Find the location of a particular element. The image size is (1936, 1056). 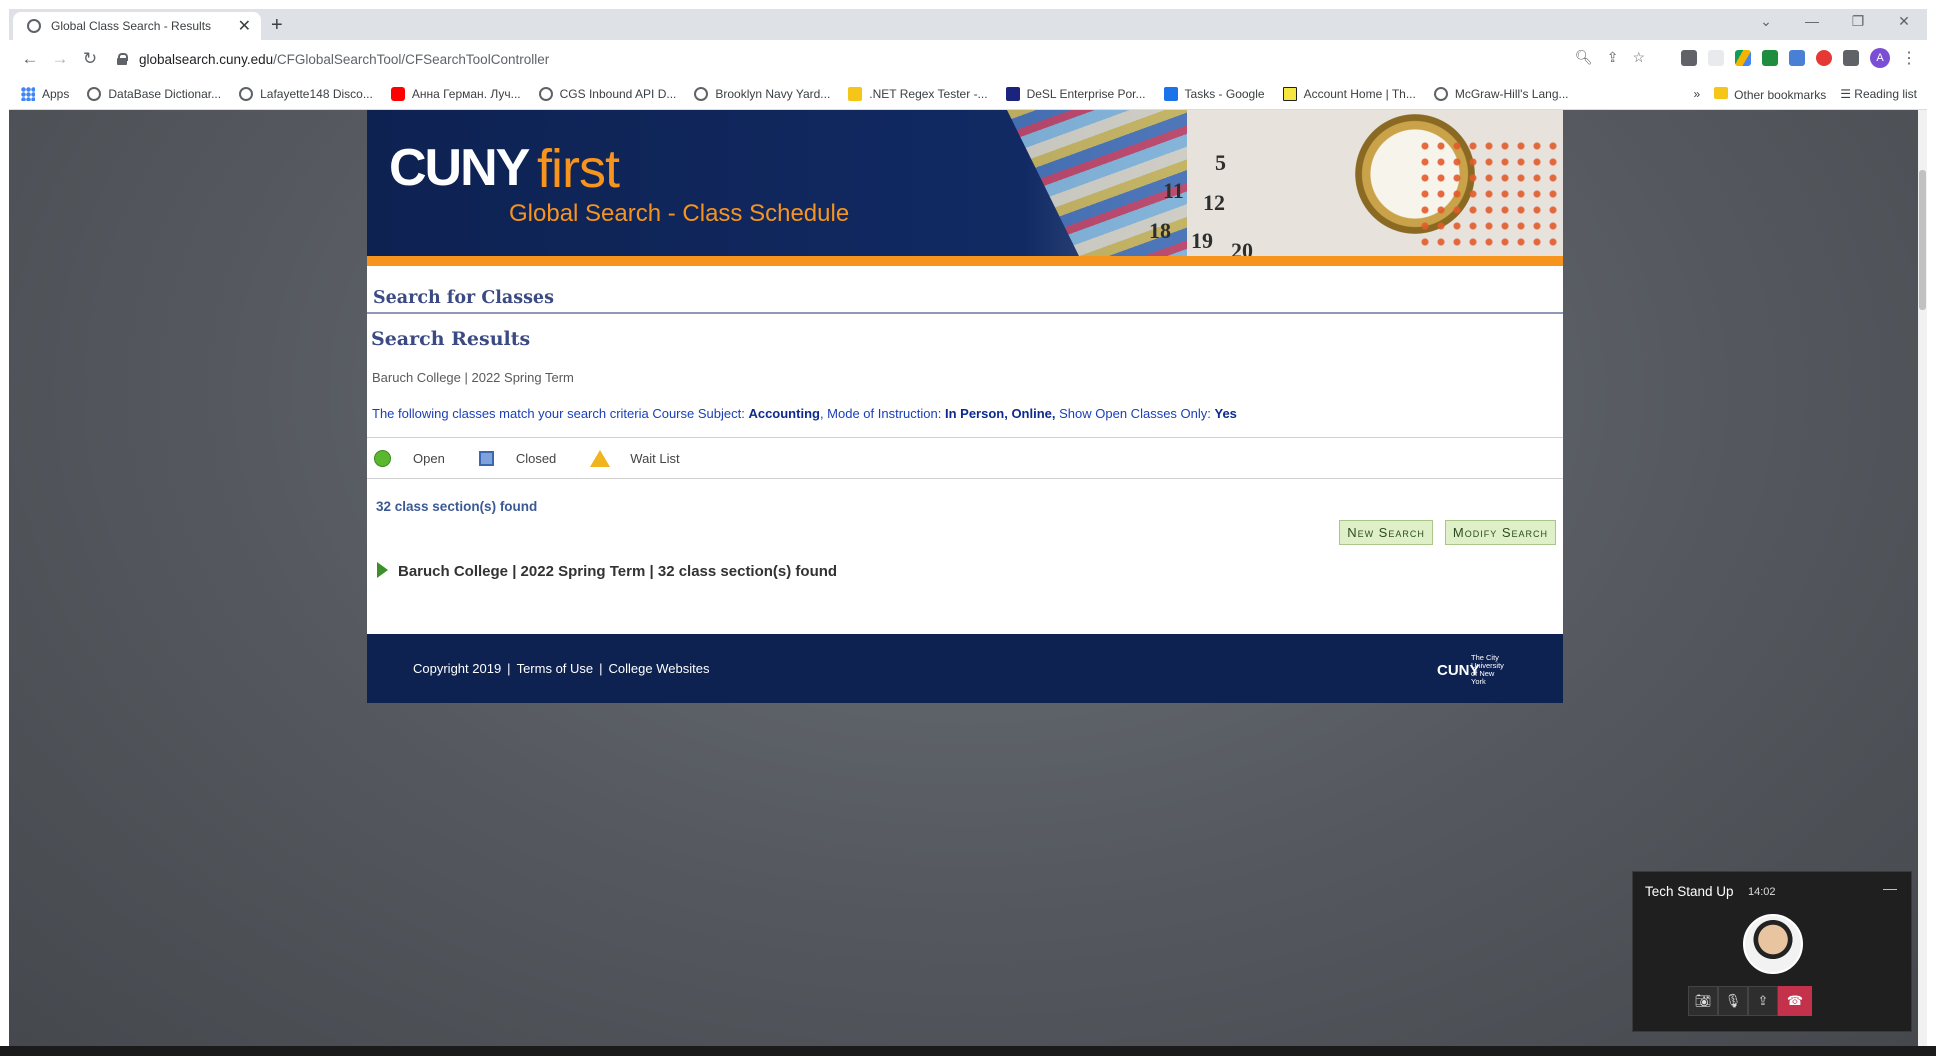

criteria-open: Yes is located at coordinates (1225, 413).